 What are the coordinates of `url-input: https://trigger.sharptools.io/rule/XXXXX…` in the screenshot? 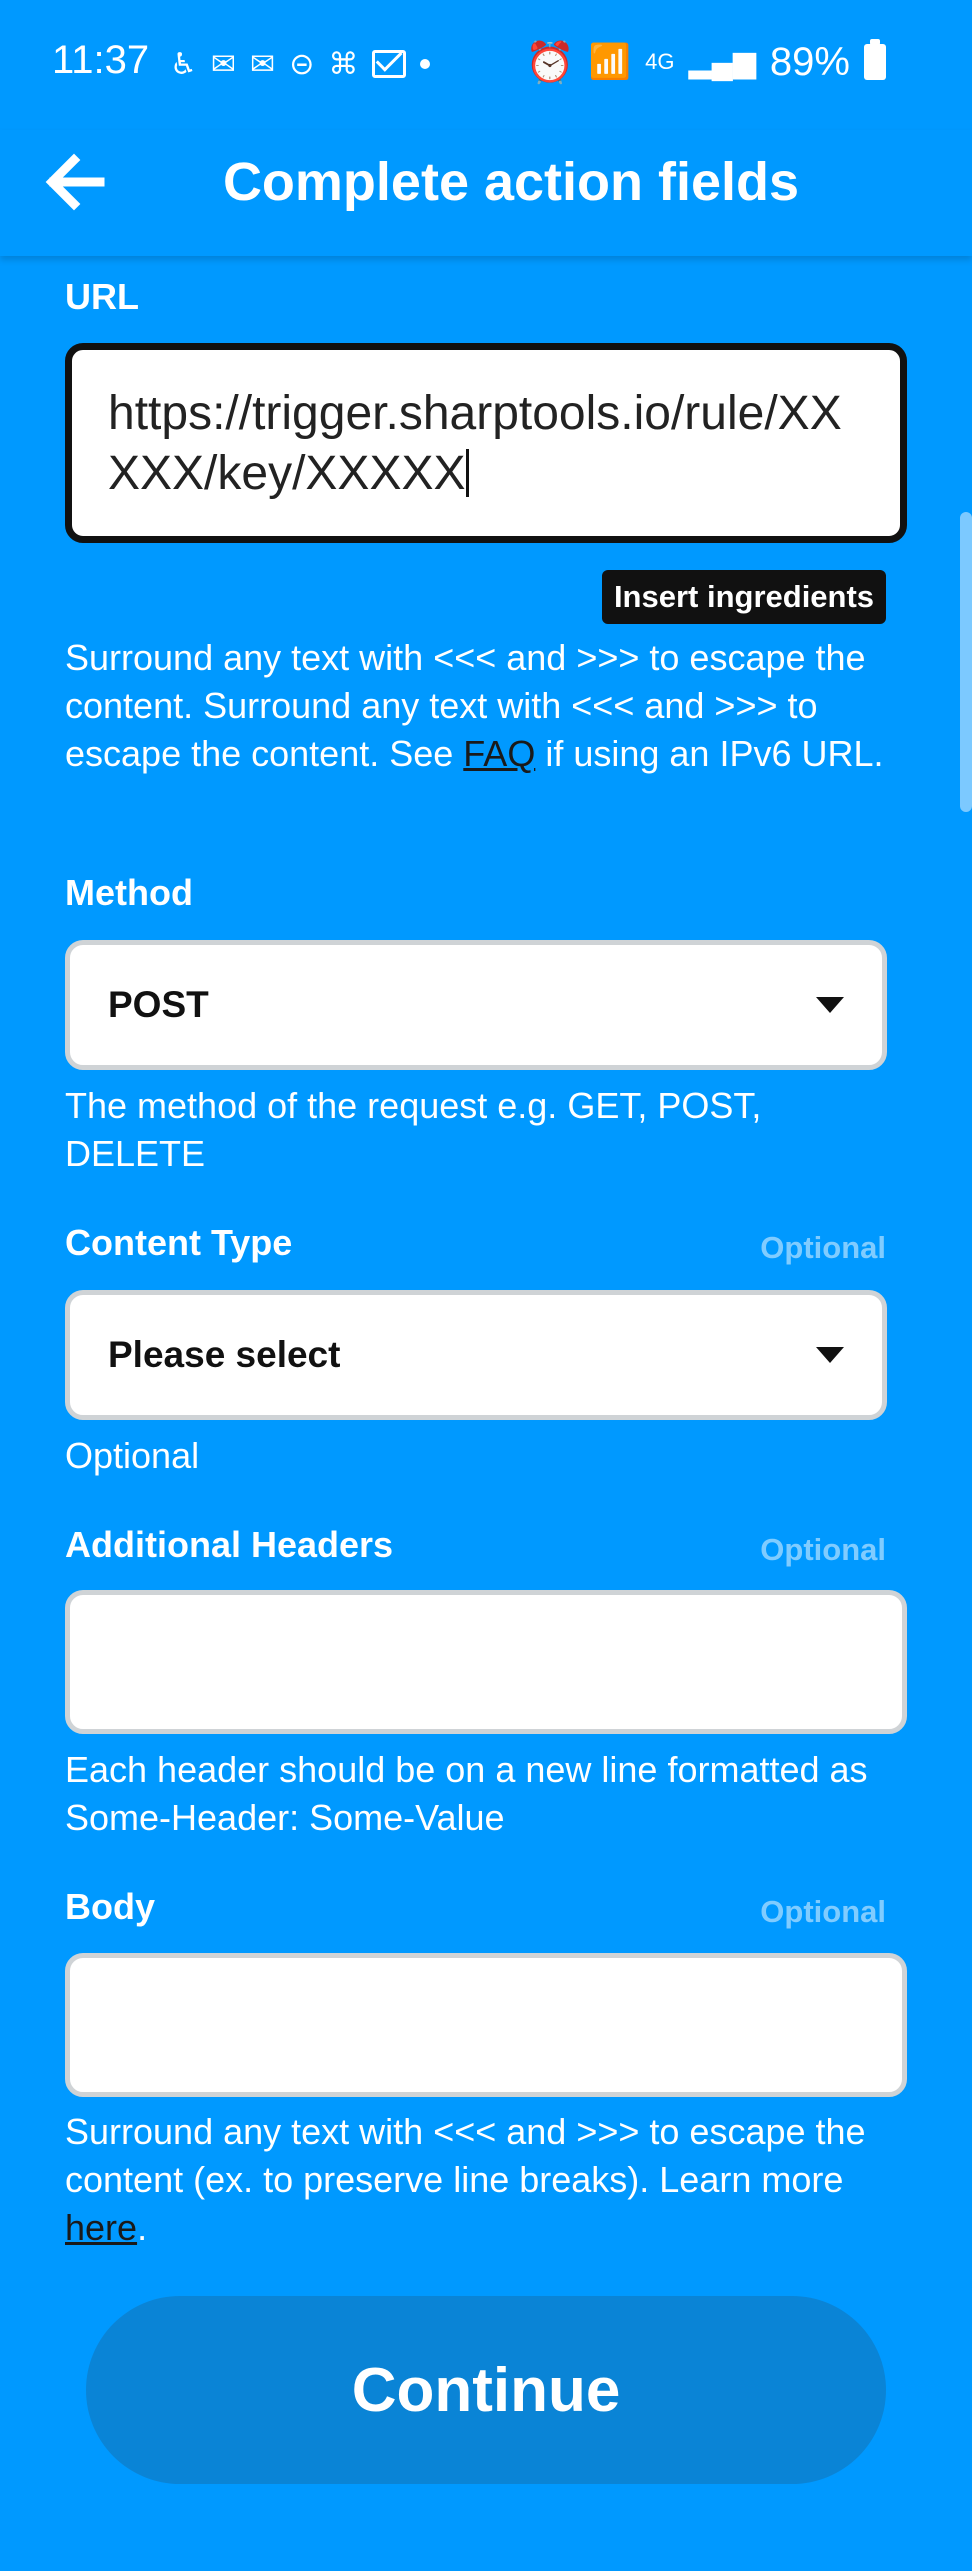 It's located at (486, 443).